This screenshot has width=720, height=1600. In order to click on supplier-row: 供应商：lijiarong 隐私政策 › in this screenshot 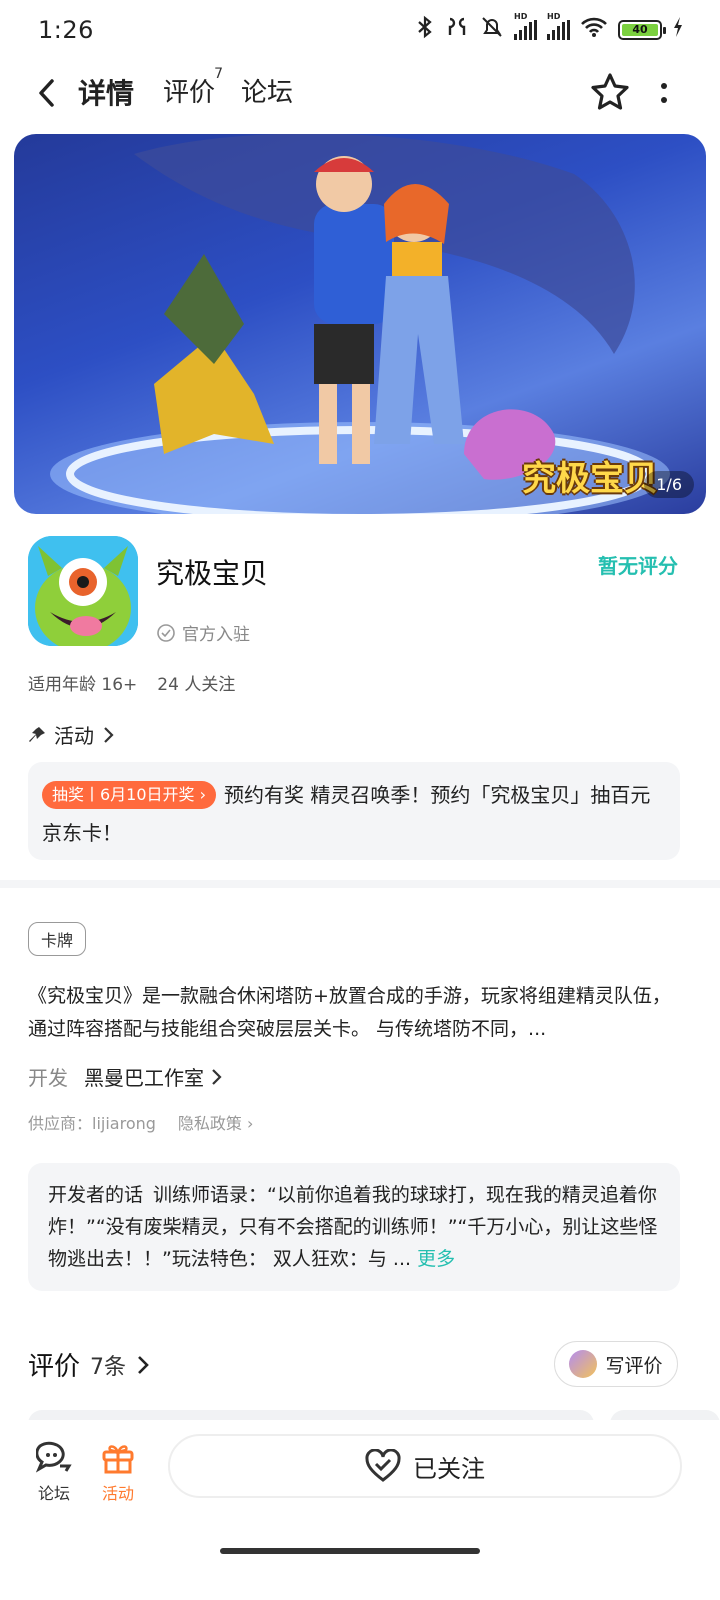, I will do `click(140, 1122)`.